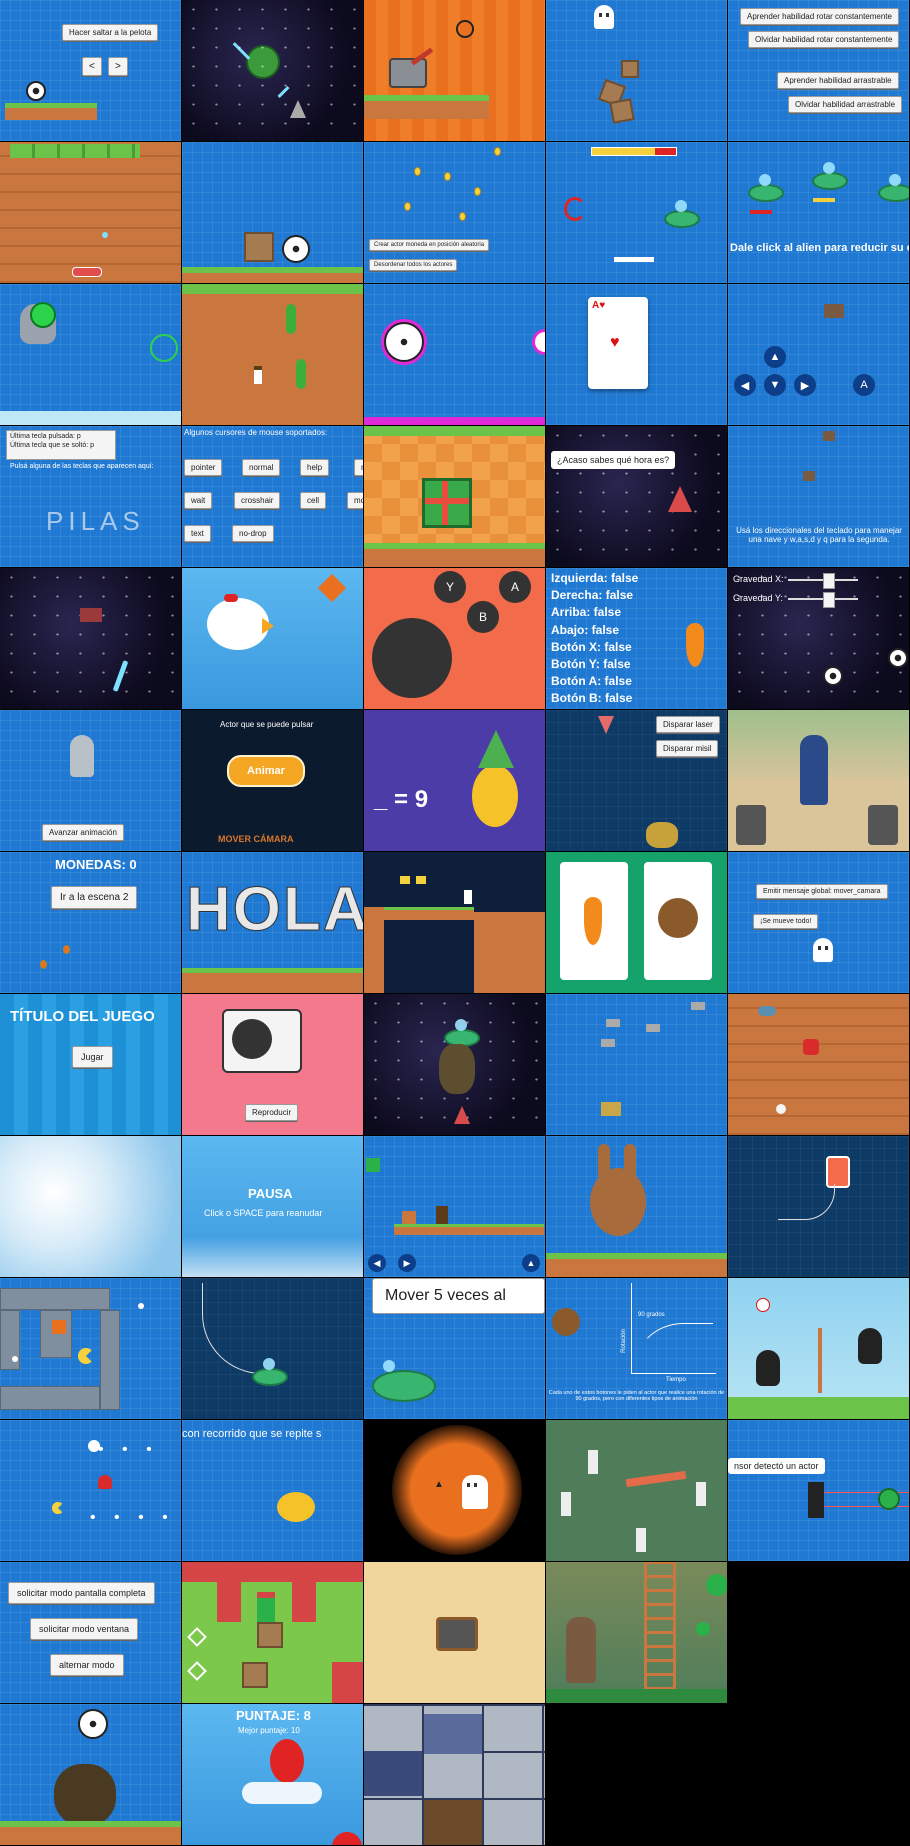 Image resolution: width=910 pixels, height=1846 pixels. What do you see at coordinates (819, 355) in the screenshot?
I see `example-virtual-pad: ▲ ◀ ▼ ▶ A` at bounding box center [819, 355].